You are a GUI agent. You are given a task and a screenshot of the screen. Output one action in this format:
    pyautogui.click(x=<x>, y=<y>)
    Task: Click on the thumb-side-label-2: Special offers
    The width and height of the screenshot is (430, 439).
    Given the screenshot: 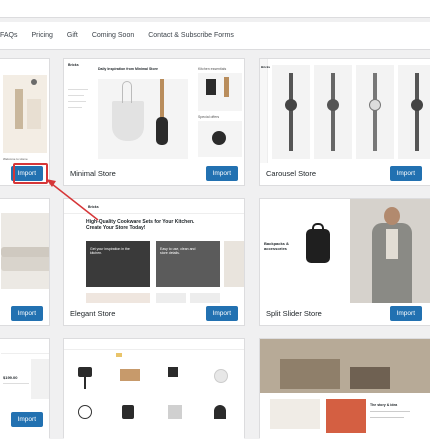 What is the action you would take?
    pyautogui.click(x=209, y=117)
    